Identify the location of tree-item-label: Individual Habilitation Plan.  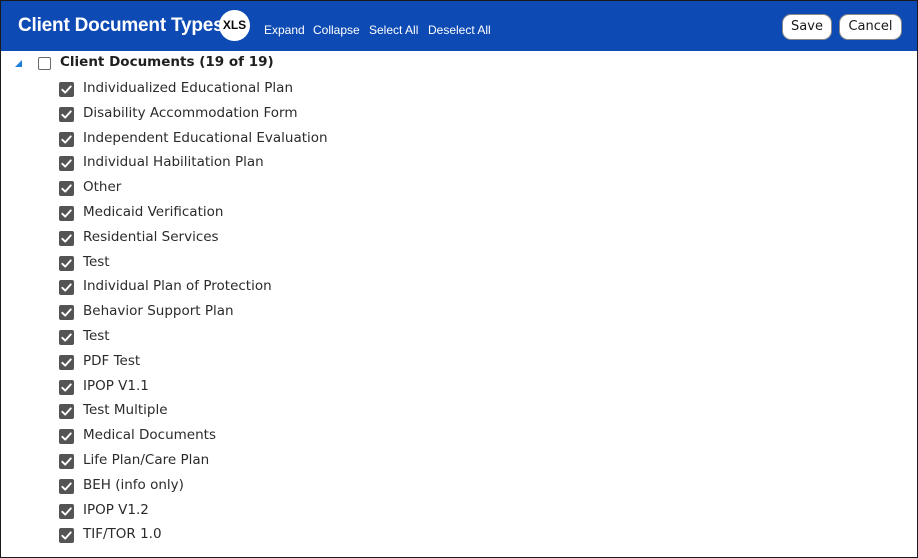
(173, 162).